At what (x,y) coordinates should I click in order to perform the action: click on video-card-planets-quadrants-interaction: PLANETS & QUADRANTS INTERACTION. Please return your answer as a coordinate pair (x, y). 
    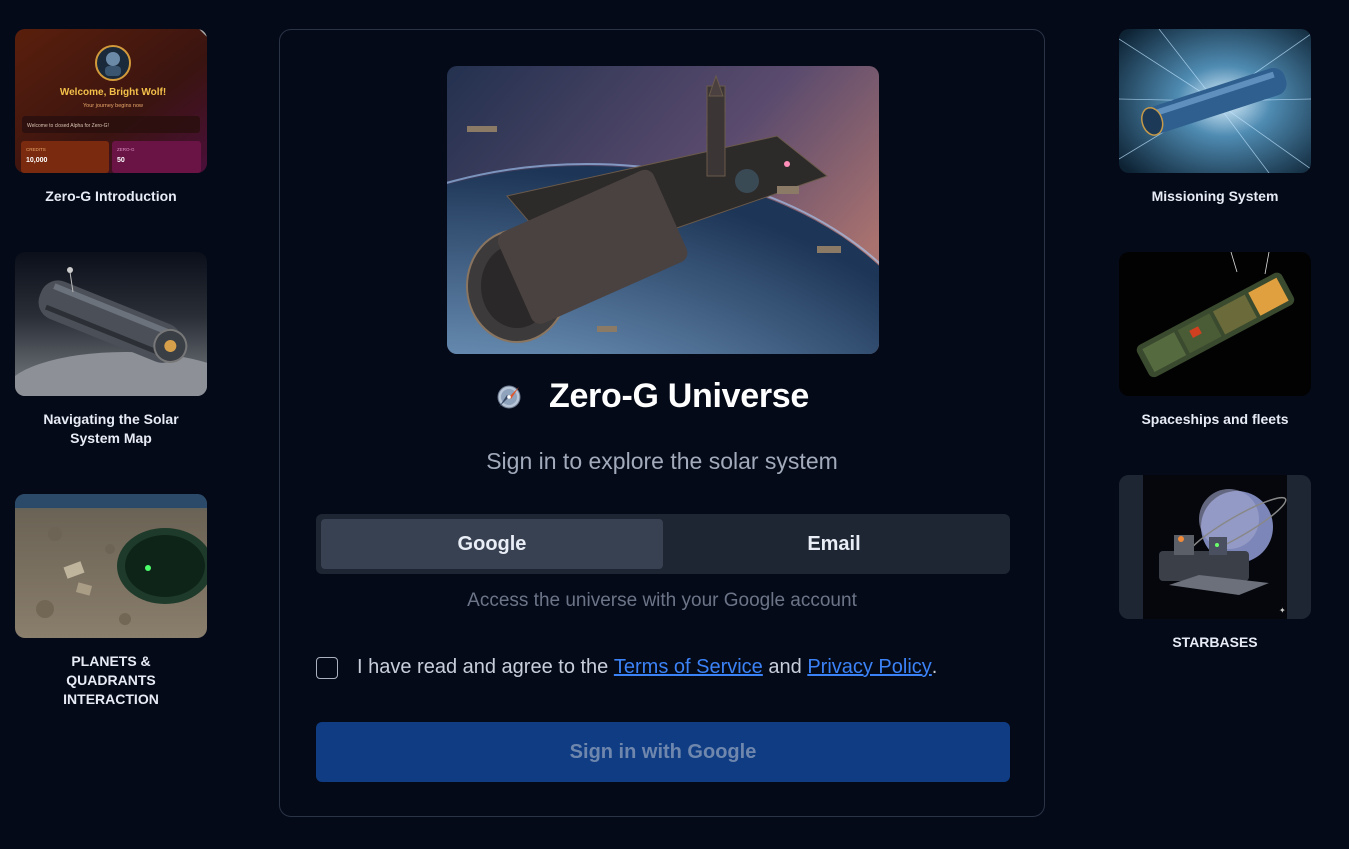
    Looking at the image, I should click on (111, 601).